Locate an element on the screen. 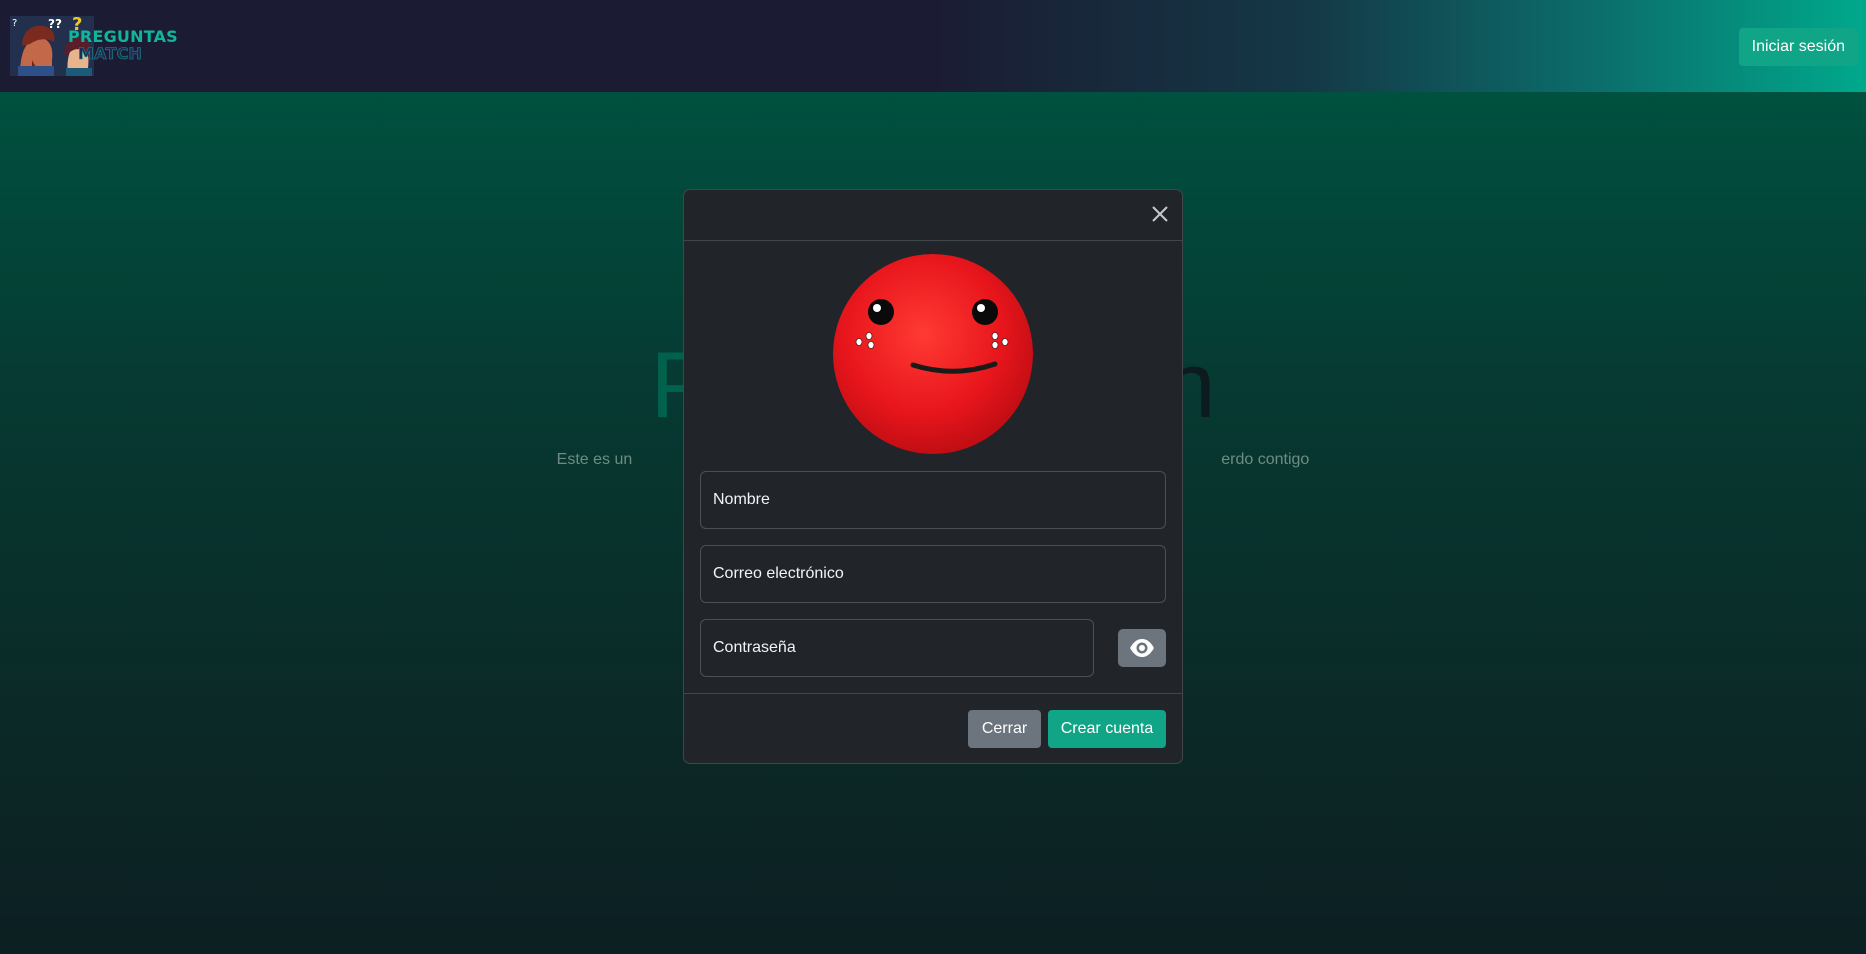 Image resolution: width=1866 pixels, height=954 pixels. name-field is located at coordinates (933, 500).